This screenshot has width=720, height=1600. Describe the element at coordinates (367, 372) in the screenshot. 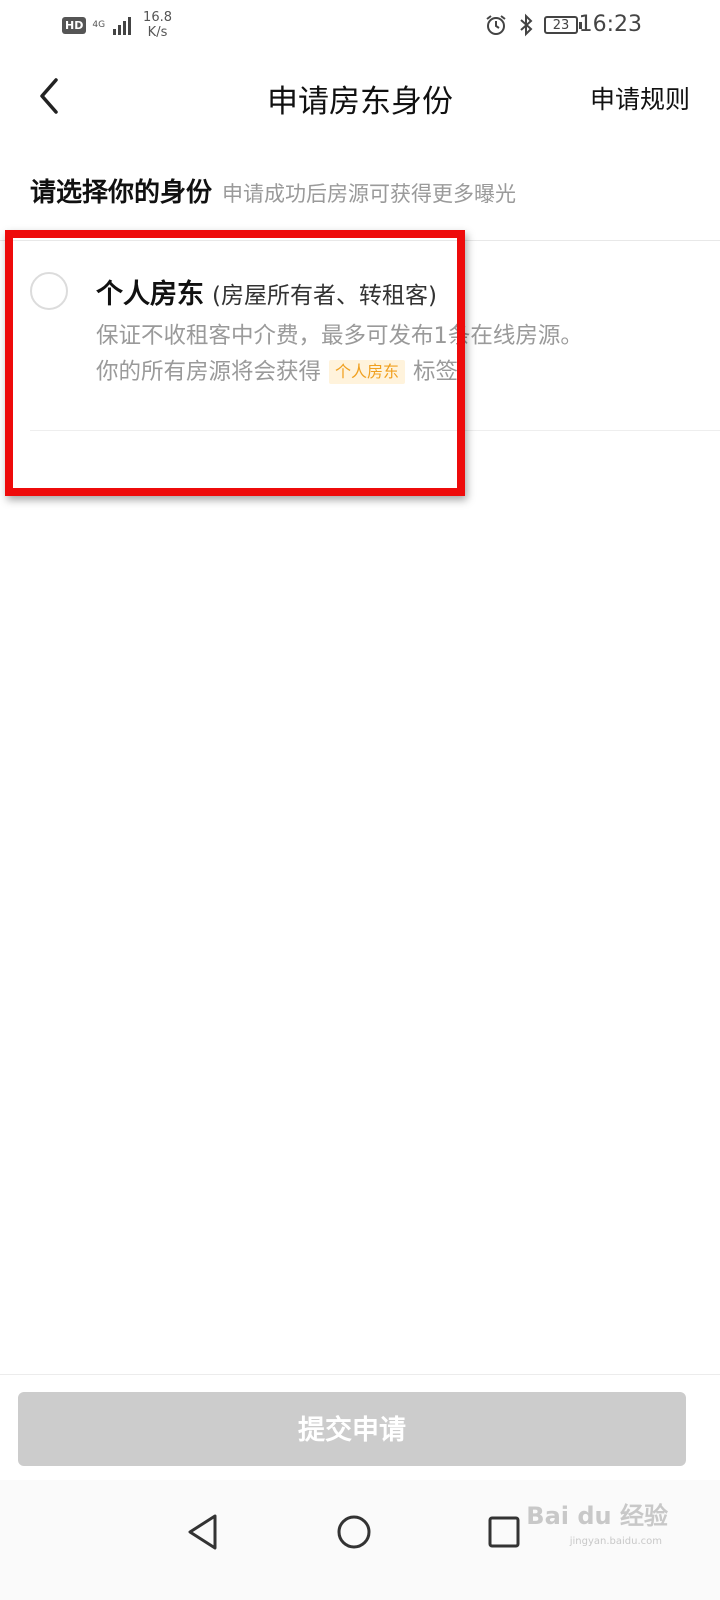

I see `personal-landlord-tag: 个人房东` at that location.